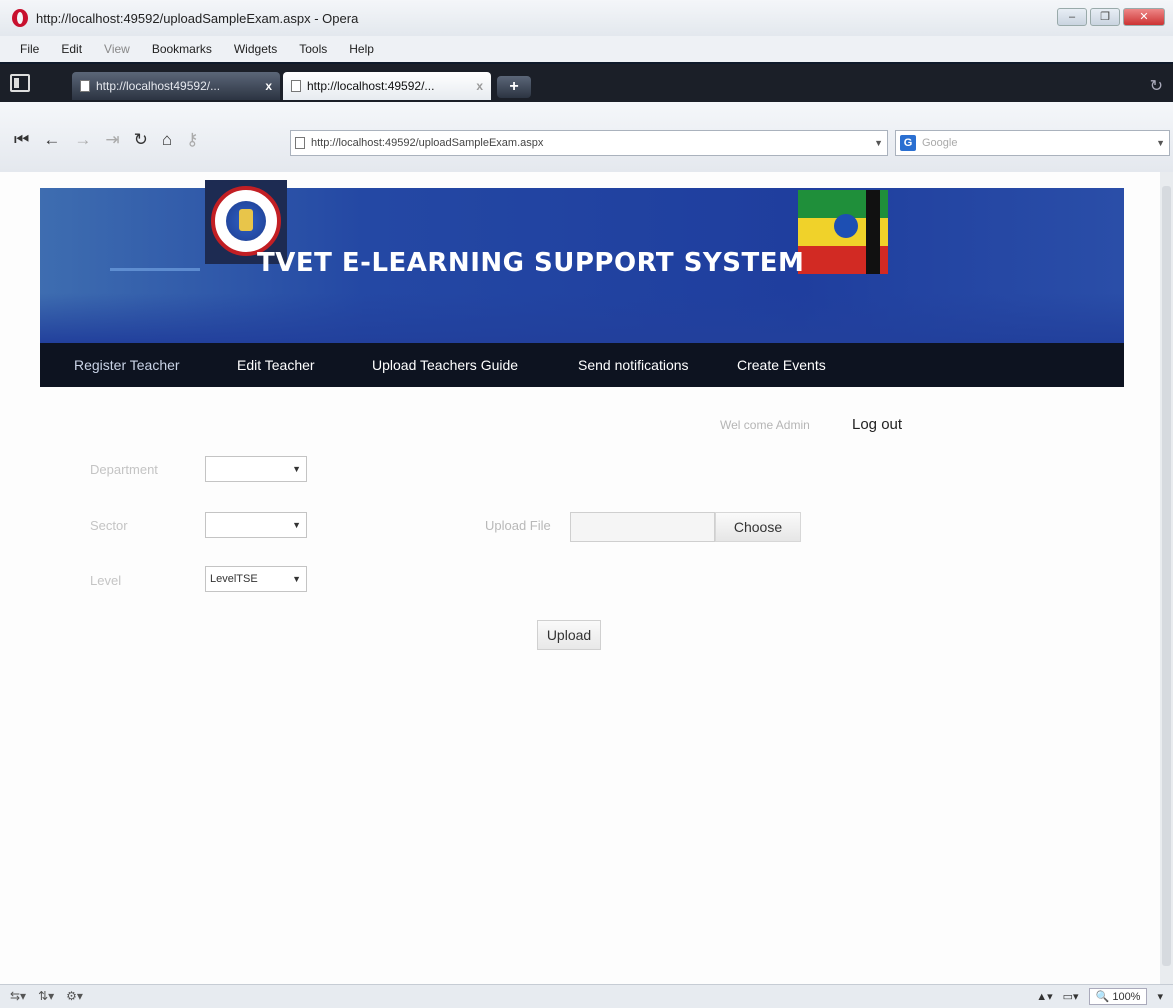 Image resolution: width=1173 pixels, height=1008 pixels. What do you see at coordinates (255, 49) in the screenshot?
I see `menu-widgets: Widgets` at bounding box center [255, 49].